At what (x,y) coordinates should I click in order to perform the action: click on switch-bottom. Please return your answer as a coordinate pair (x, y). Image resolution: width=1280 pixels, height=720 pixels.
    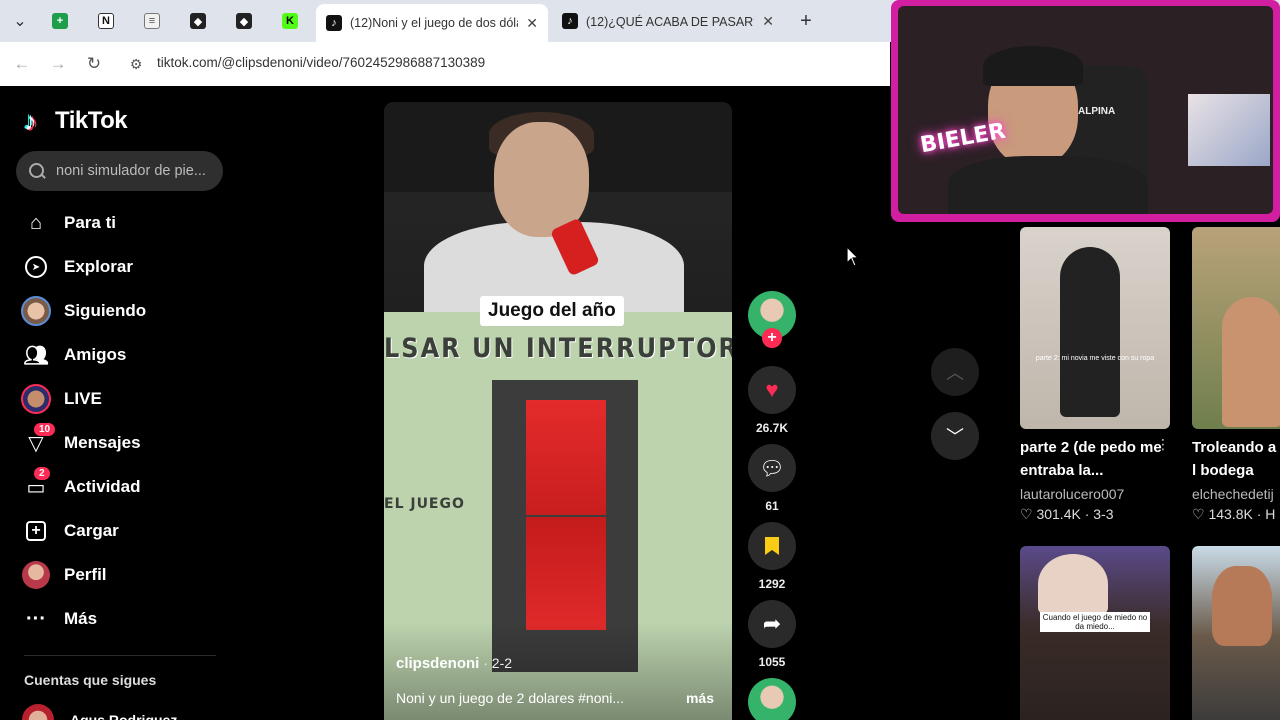
    Looking at the image, I should click on (566, 573).